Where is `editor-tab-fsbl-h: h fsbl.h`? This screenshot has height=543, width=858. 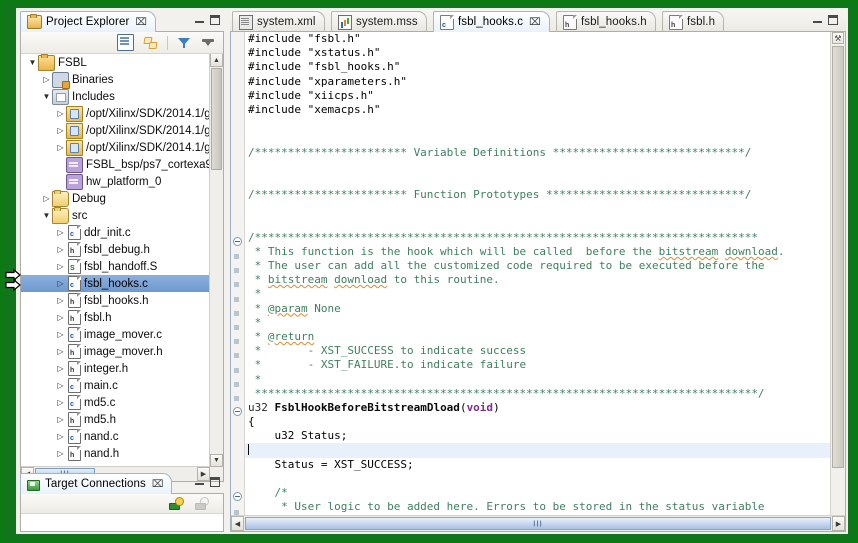
editor-tab-fsbl-h: h fsbl.h is located at coordinates (693, 21).